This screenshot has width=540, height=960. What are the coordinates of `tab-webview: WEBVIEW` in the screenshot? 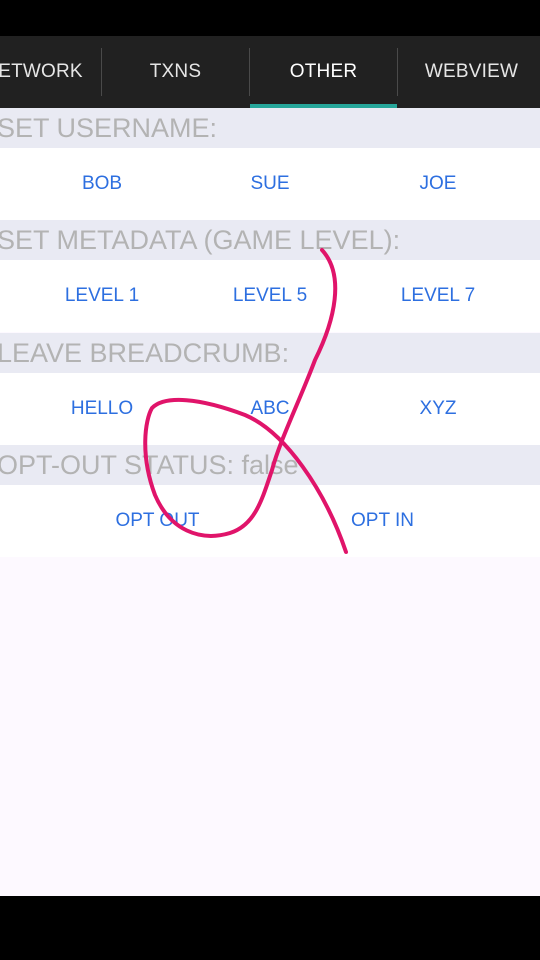 It's located at (469, 72).